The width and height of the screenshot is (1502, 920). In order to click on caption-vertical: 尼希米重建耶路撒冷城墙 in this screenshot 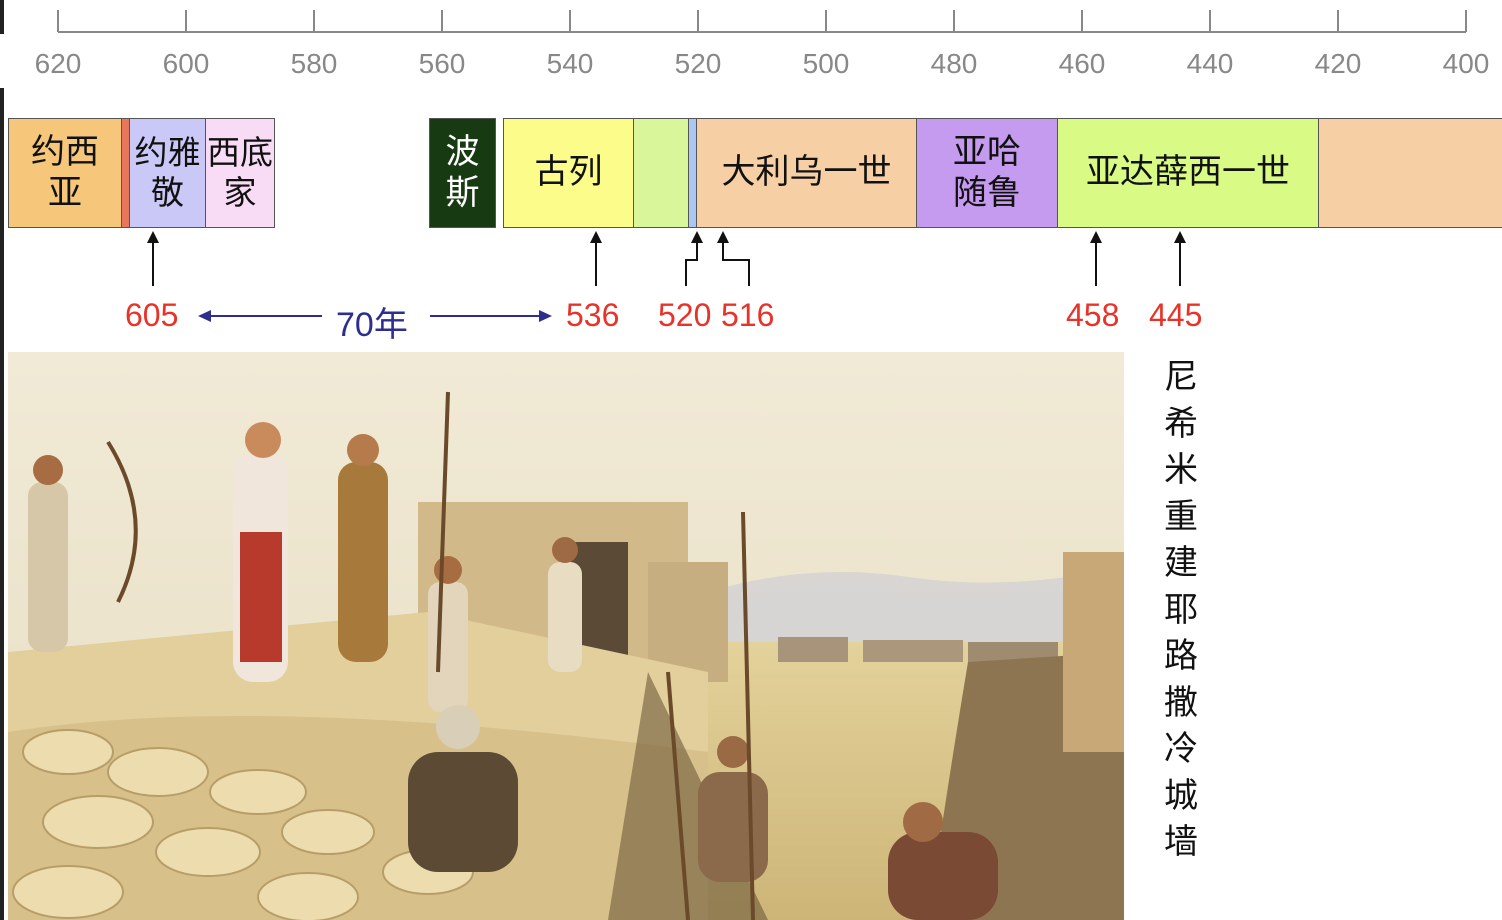, I will do `click(1181, 610)`.